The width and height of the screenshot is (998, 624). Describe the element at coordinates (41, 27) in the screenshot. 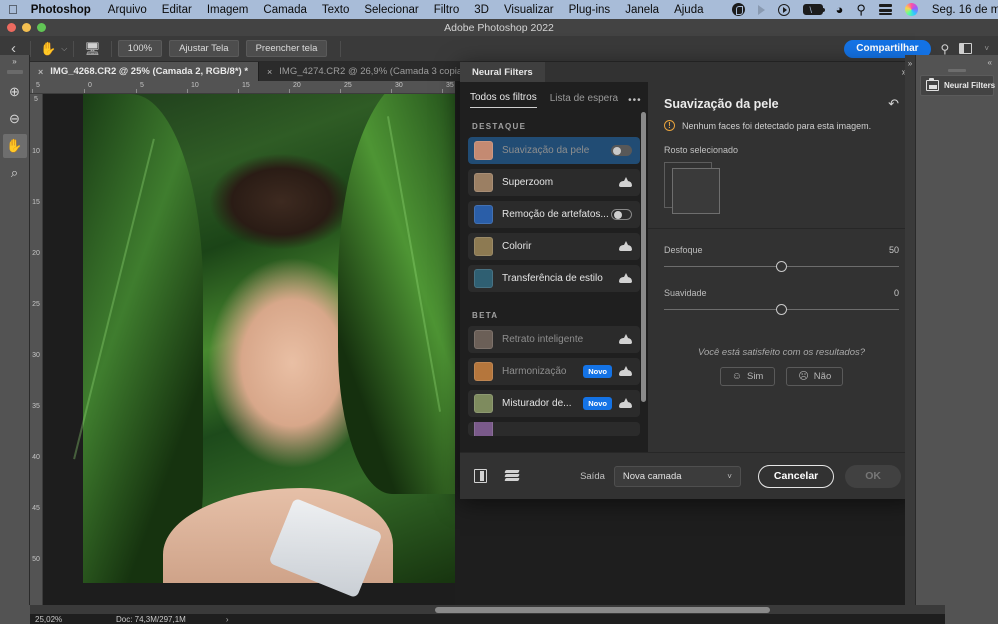

I see `maximize-window-button` at that location.